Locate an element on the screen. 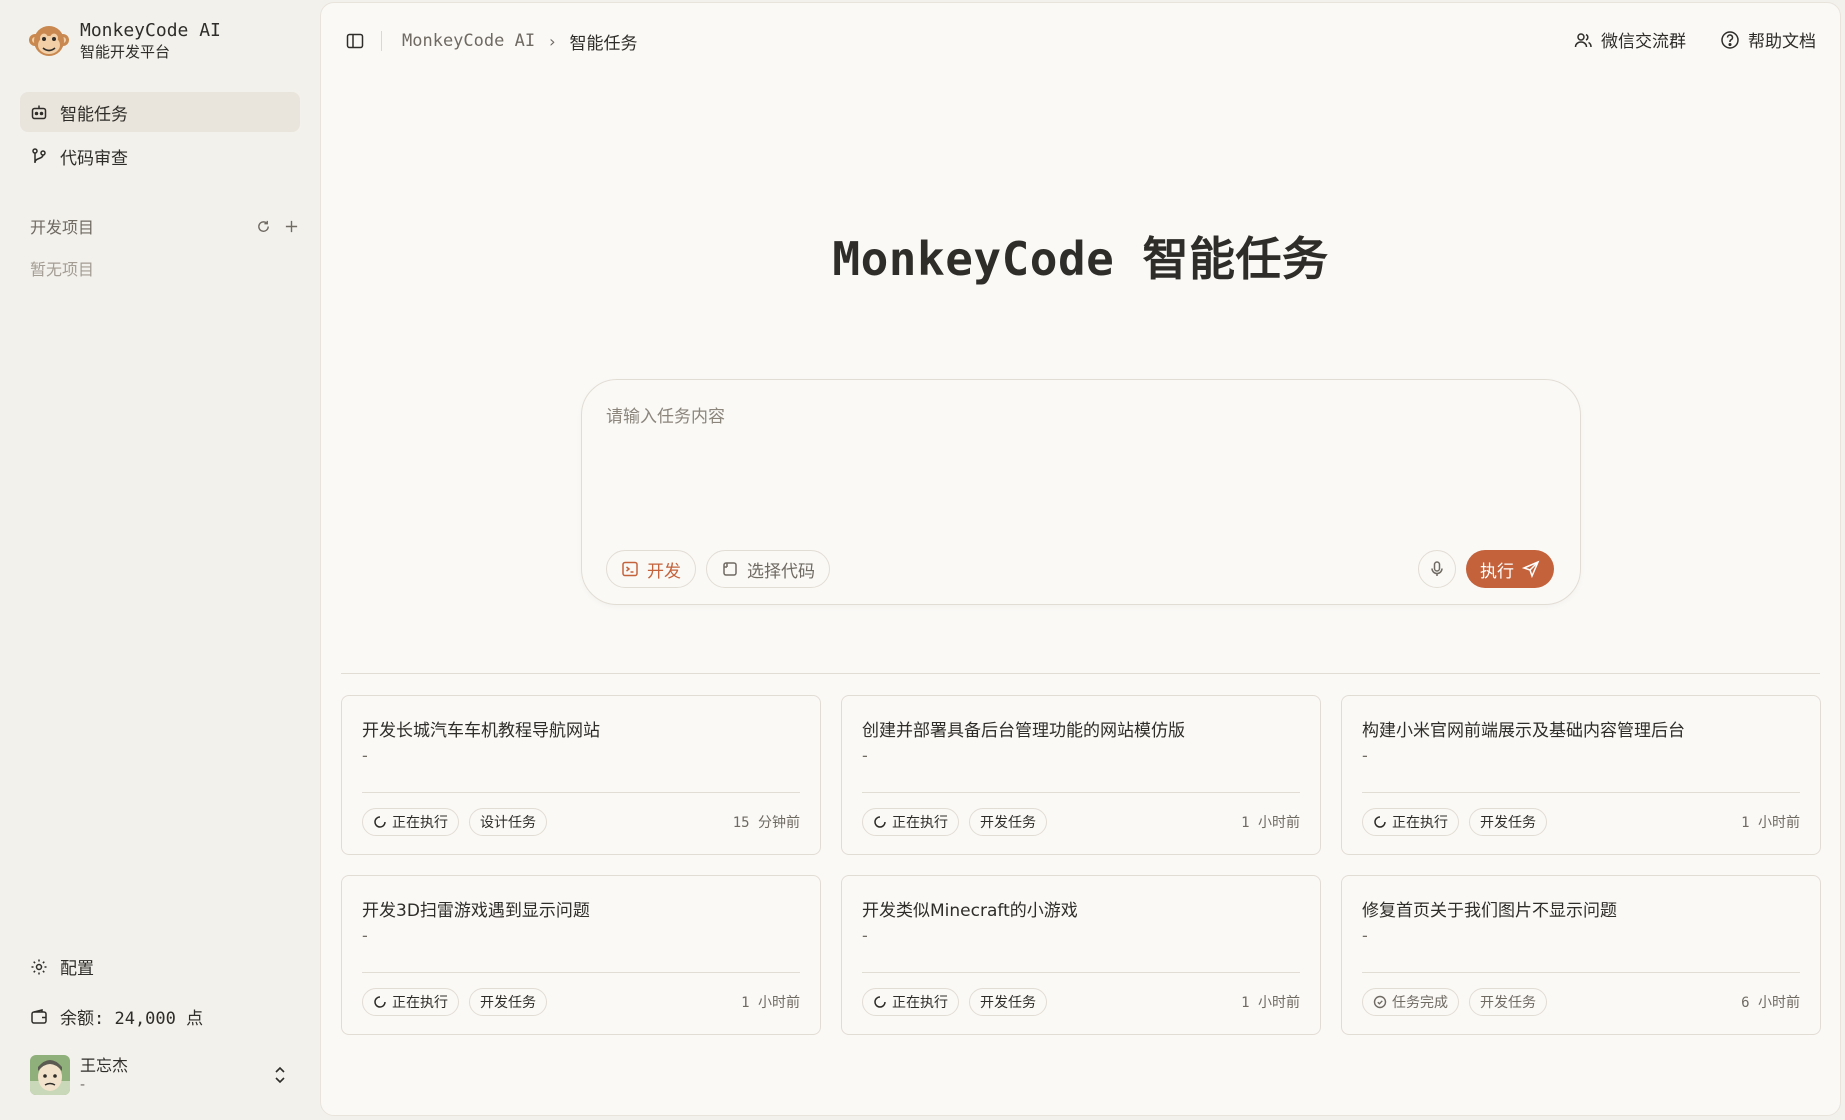 This screenshot has width=1845, height=1120. status-badge: 任务完成 is located at coordinates (1410, 1002).